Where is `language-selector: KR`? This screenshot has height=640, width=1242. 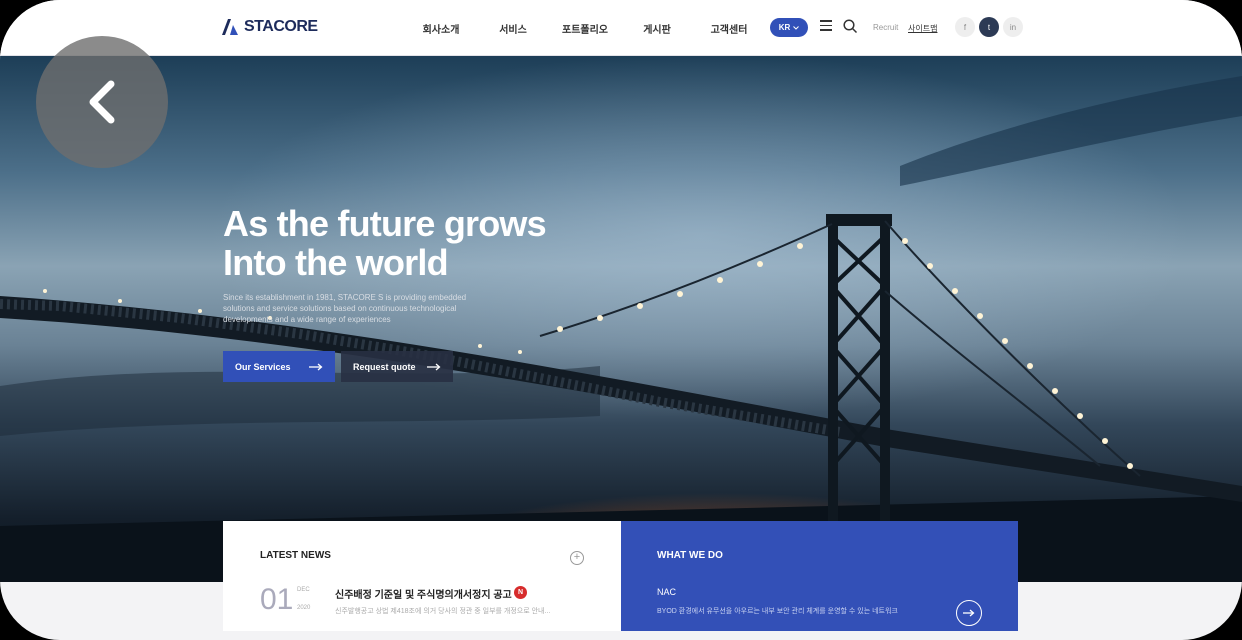 language-selector: KR is located at coordinates (789, 27).